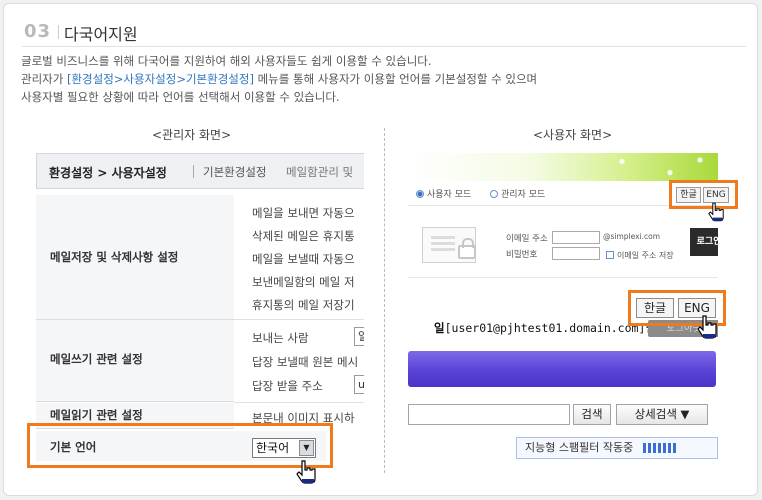  What do you see at coordinates (449, 195) in the screenshot?
I see `mode-user-label: 사용자 모드` at bounding box center [449, 195].